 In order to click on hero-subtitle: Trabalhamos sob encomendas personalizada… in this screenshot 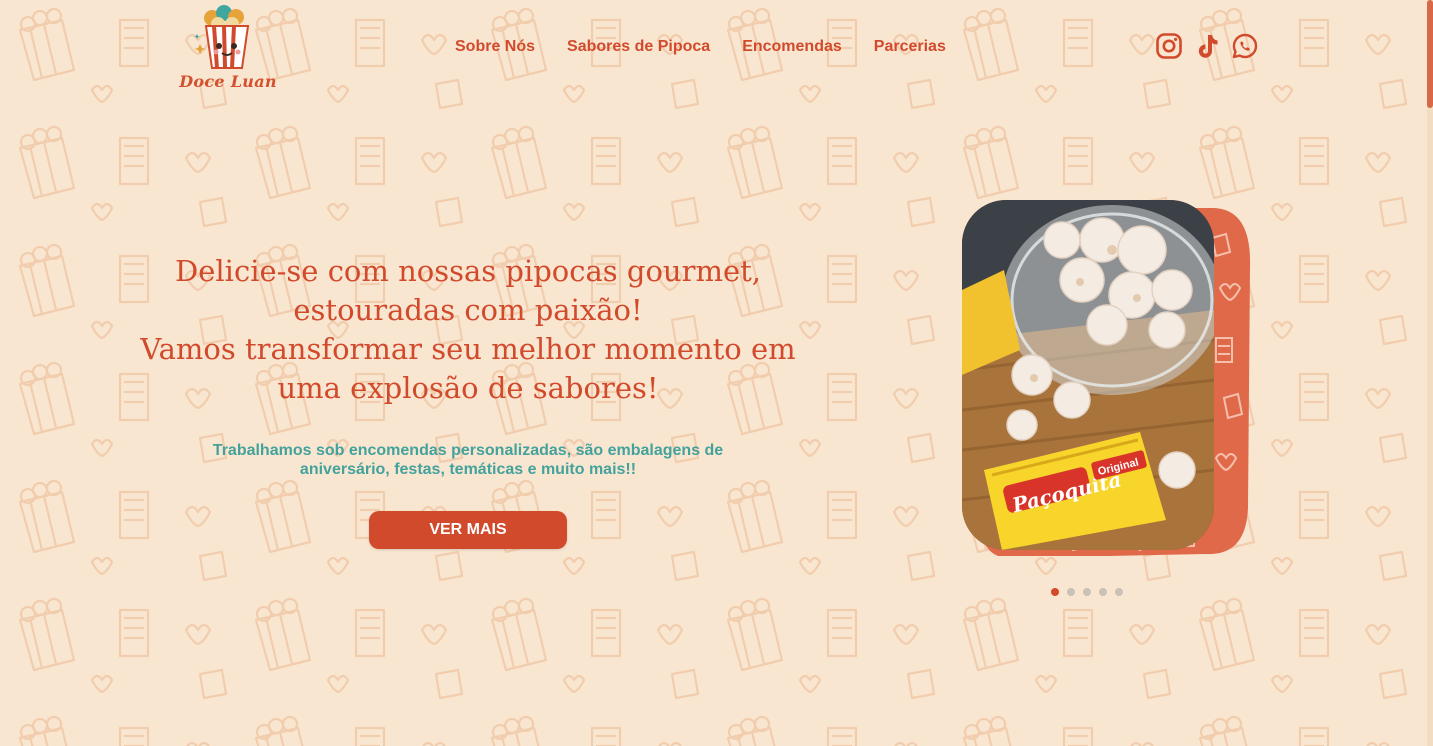, I will do `click(468, 460)`.